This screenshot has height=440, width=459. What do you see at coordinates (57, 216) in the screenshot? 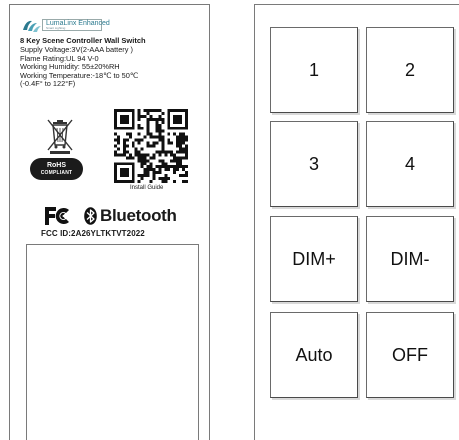
I see `fcc-logo-icon` at bounding box center [57, 216].